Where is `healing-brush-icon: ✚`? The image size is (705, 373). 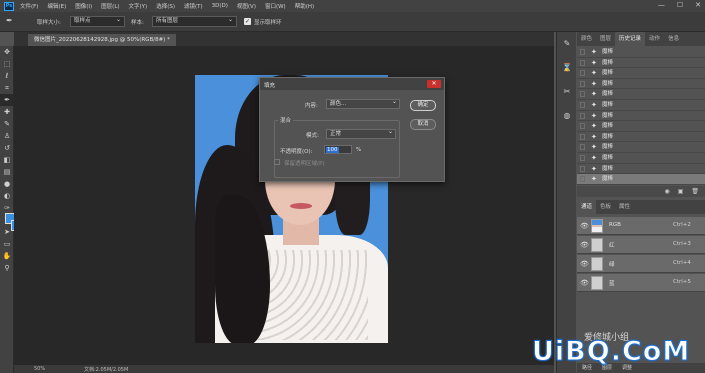 healing-brush-icon: ✚ is located at coordinates (7, 112).